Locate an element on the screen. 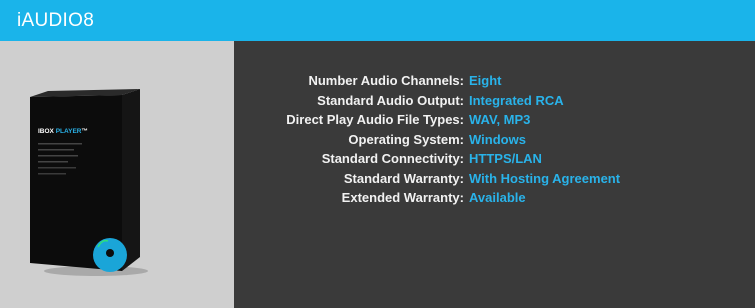 The width and height of the screenshot is (755, 308). spec-value: WAV, MP3 is located at coordinates (500, 120).